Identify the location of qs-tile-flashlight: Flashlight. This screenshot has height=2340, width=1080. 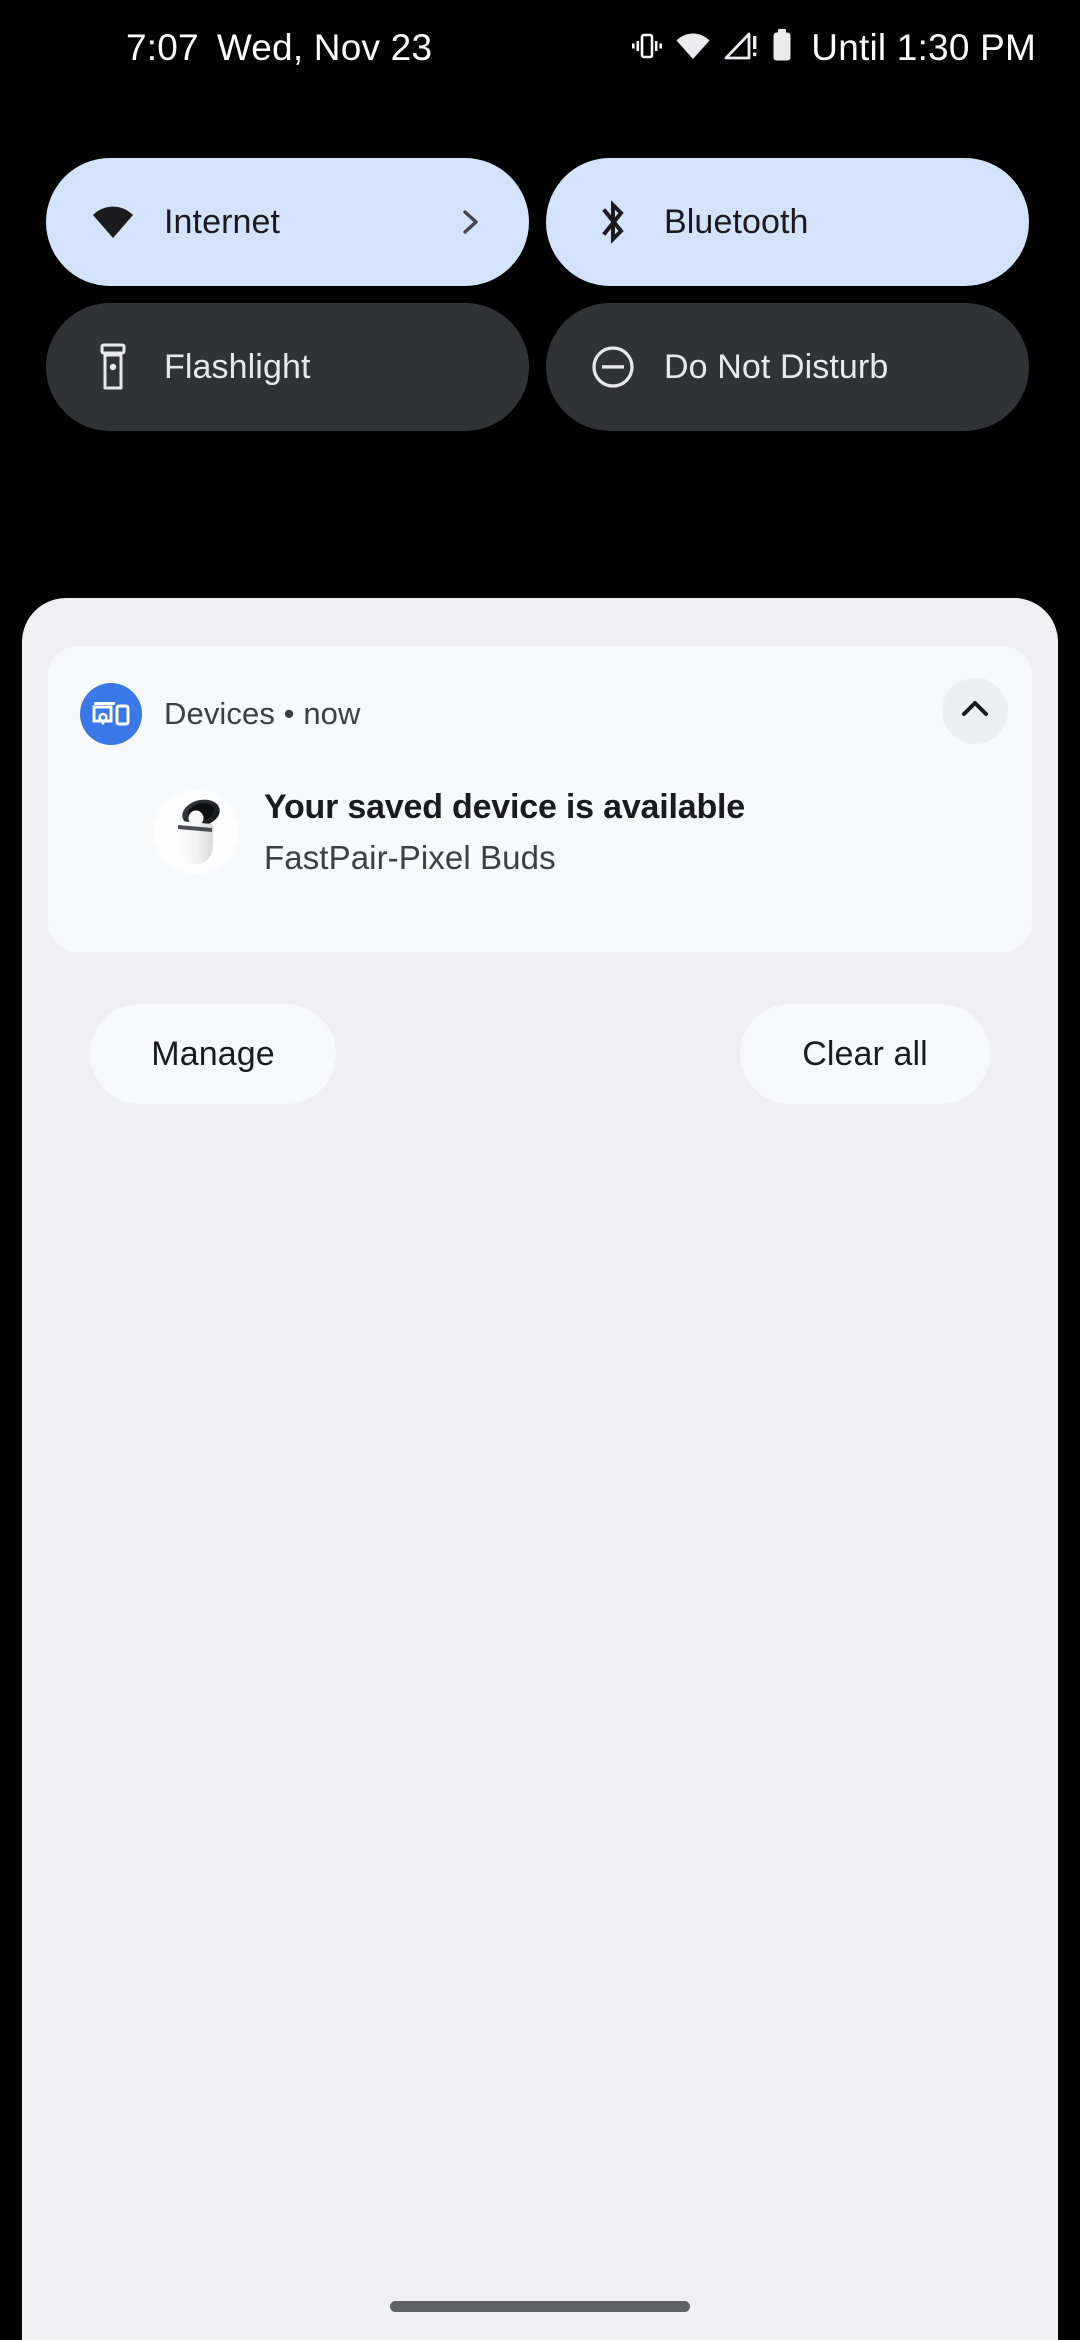
(287, 367).